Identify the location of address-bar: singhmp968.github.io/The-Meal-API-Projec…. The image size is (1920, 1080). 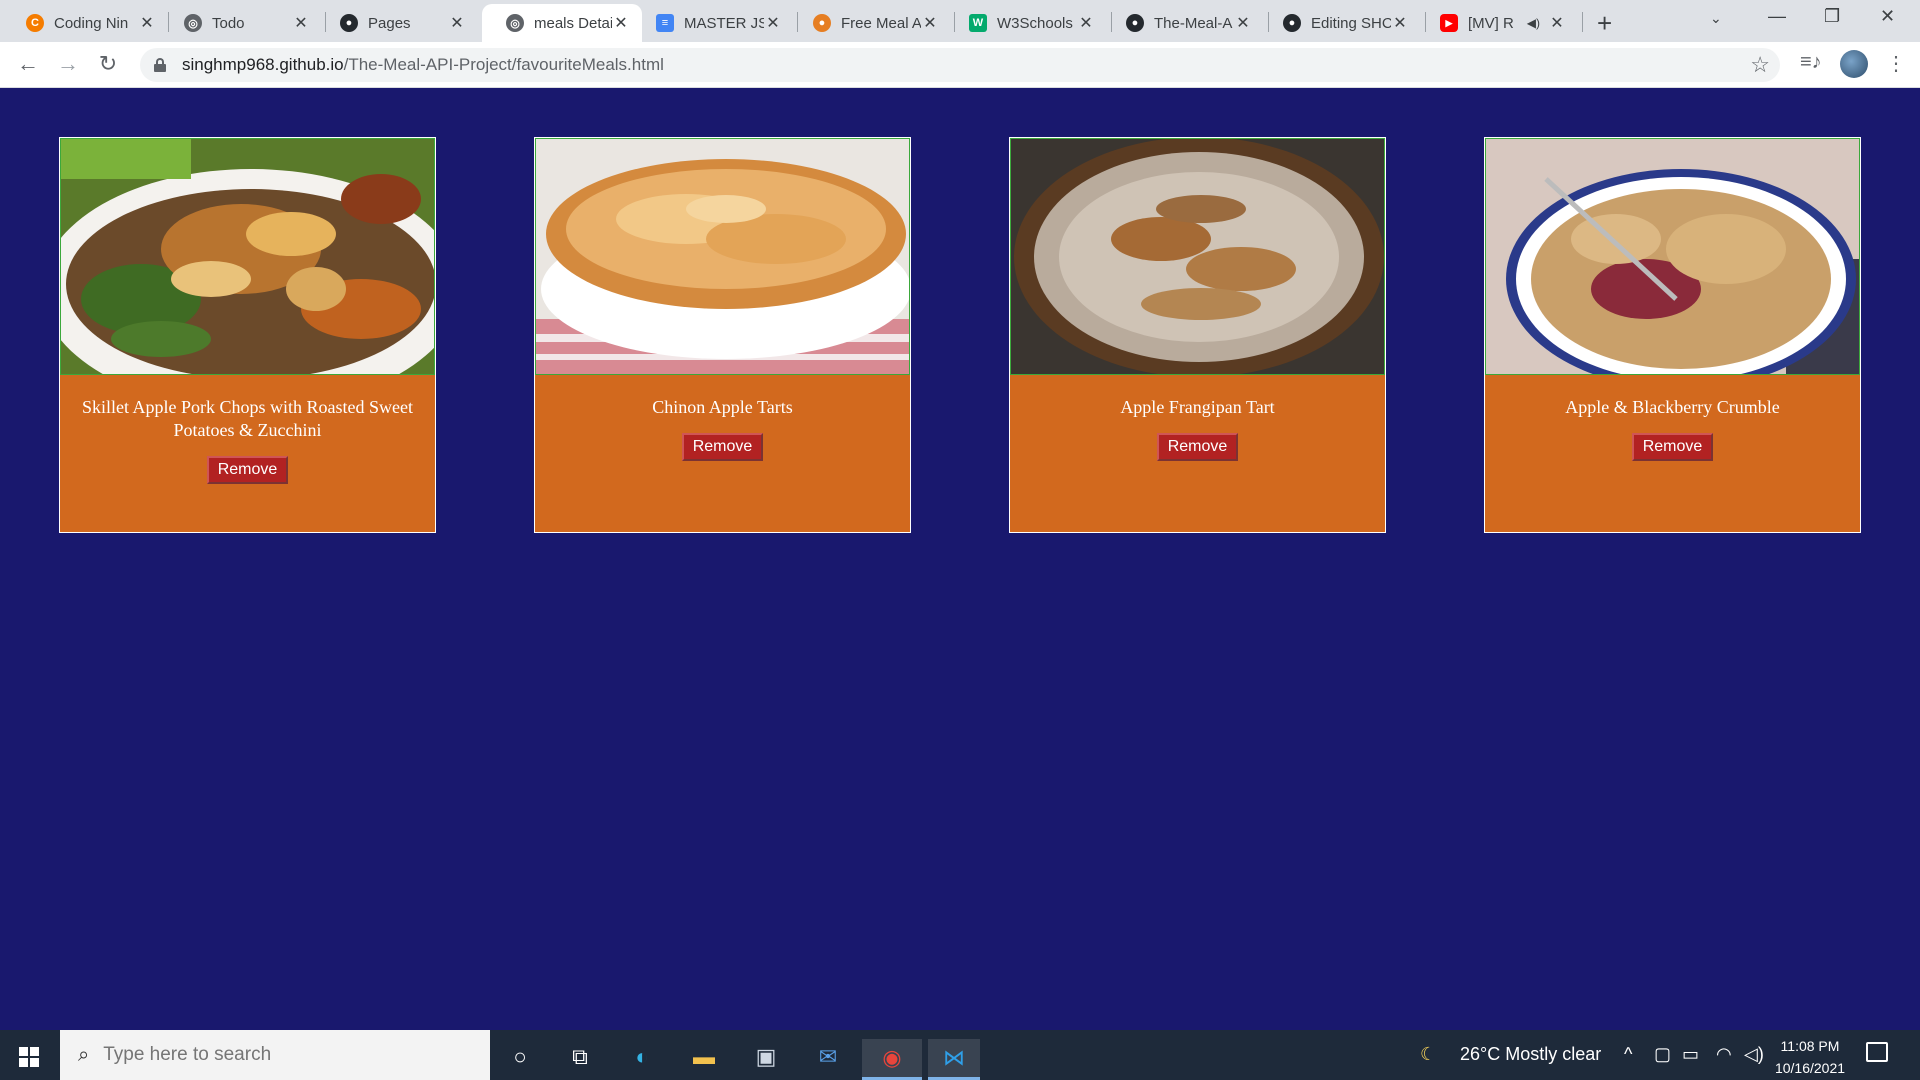
(960, 65).